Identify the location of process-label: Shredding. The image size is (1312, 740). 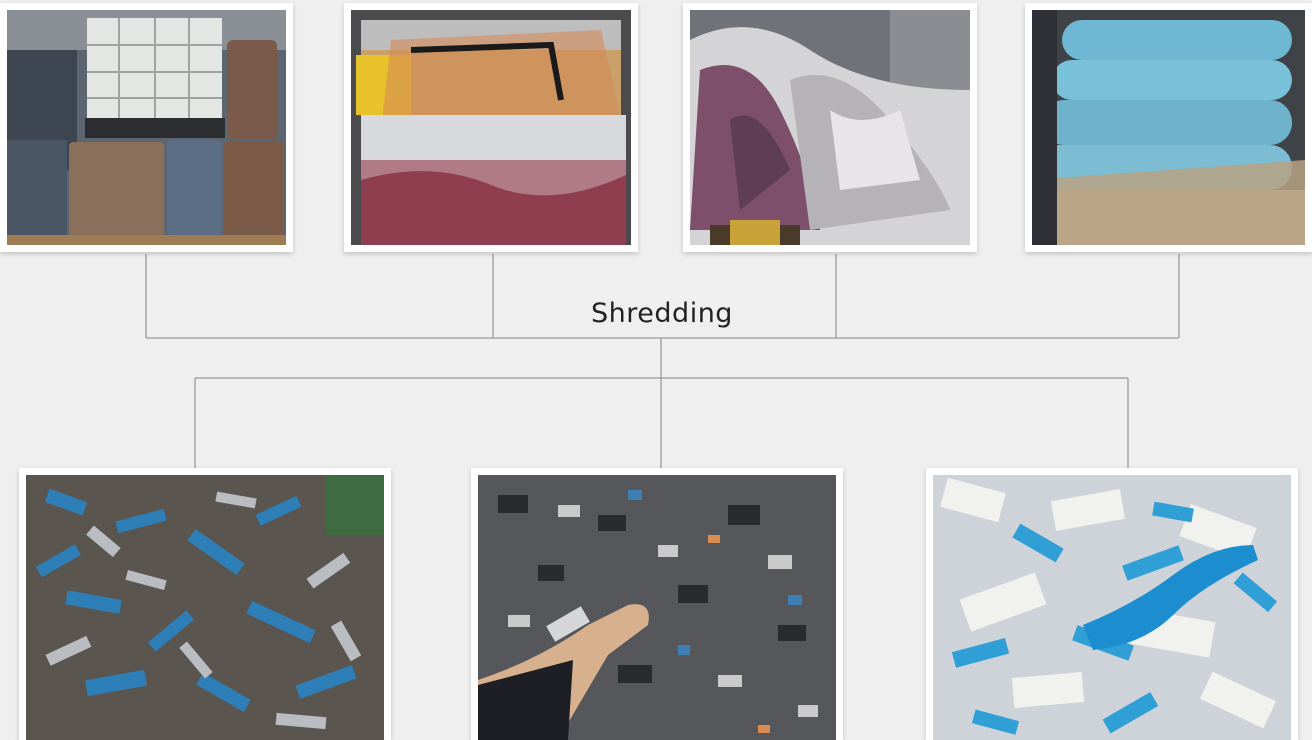
(662, 313).